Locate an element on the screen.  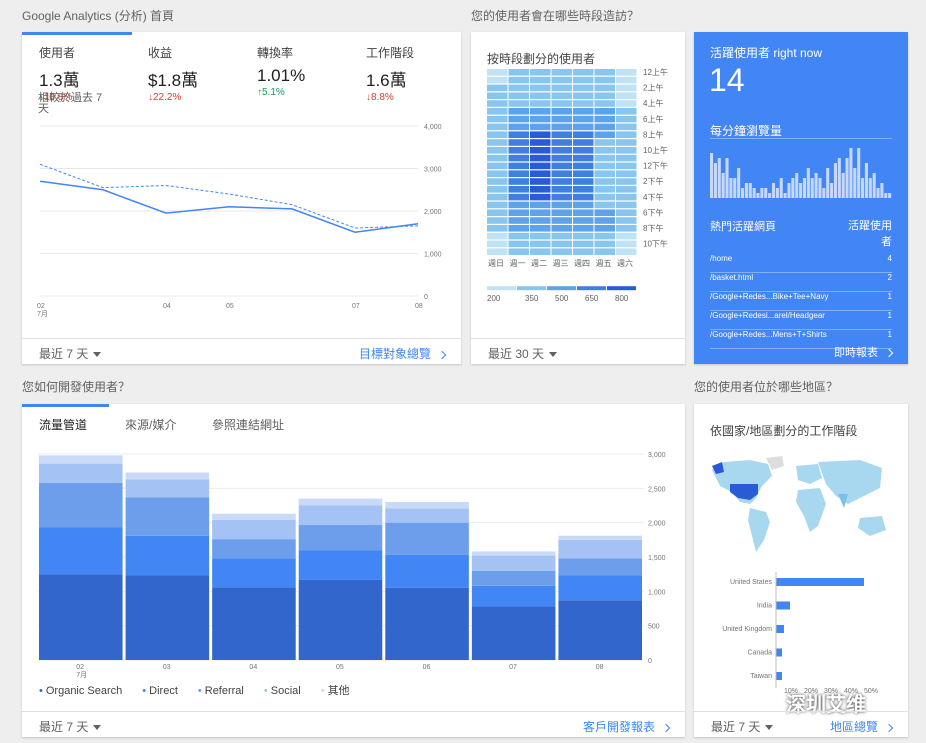
tab-channels: 流量管道 is located at coordinates (63, 424).